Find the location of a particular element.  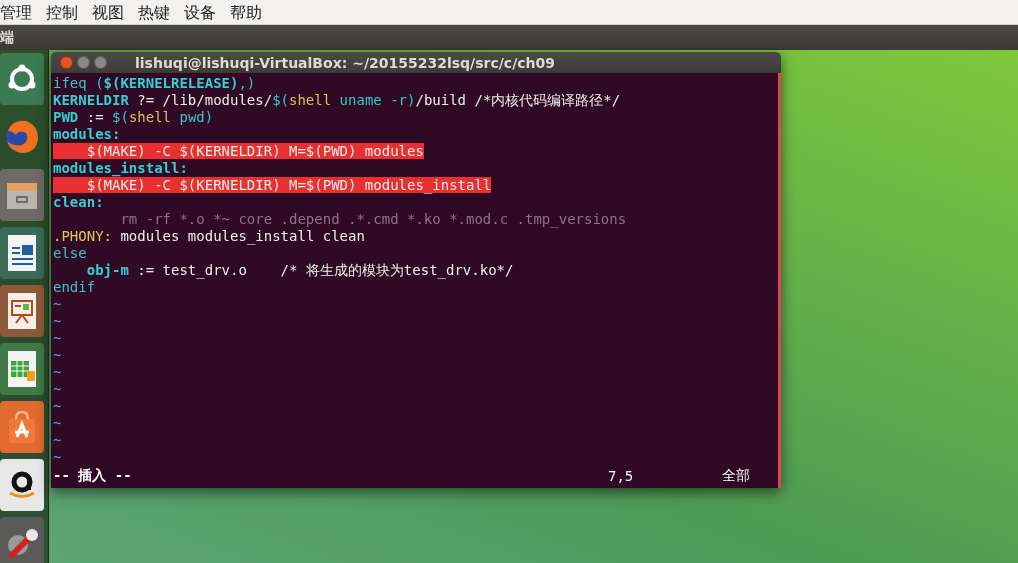

cursor-position: 7,5 is located at coordinates (621, 476).